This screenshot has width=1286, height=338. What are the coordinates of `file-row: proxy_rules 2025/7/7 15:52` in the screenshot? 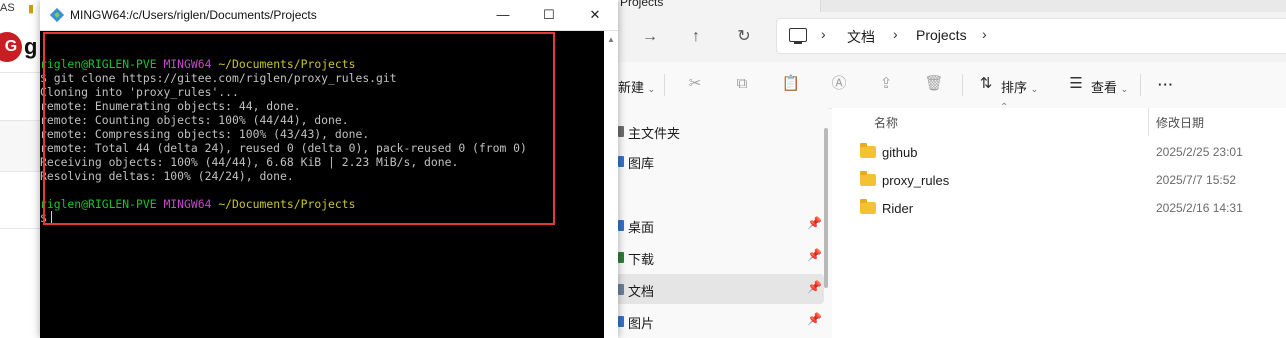 It's located at (1059, 181).